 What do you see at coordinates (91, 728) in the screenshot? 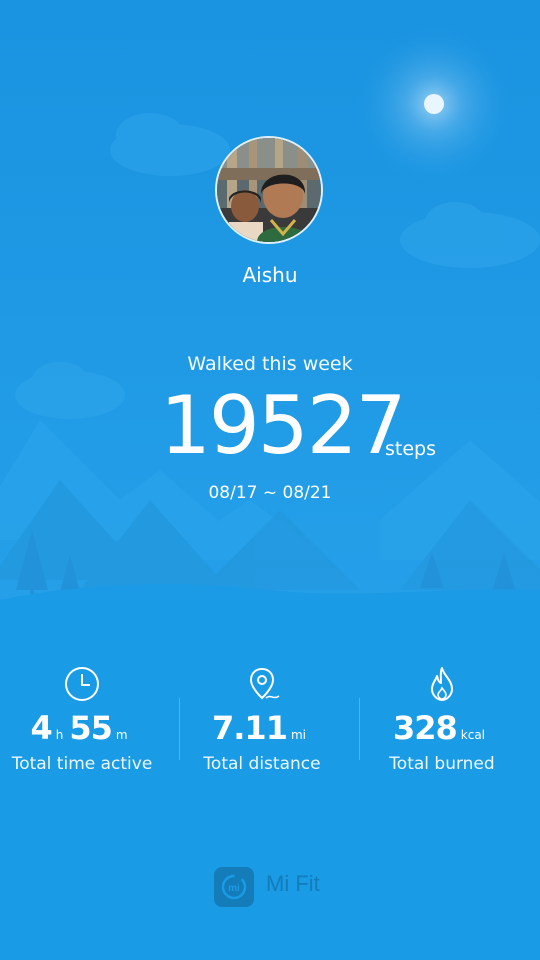
I see `minutes-value: 55` at bounding box center [91, 728].